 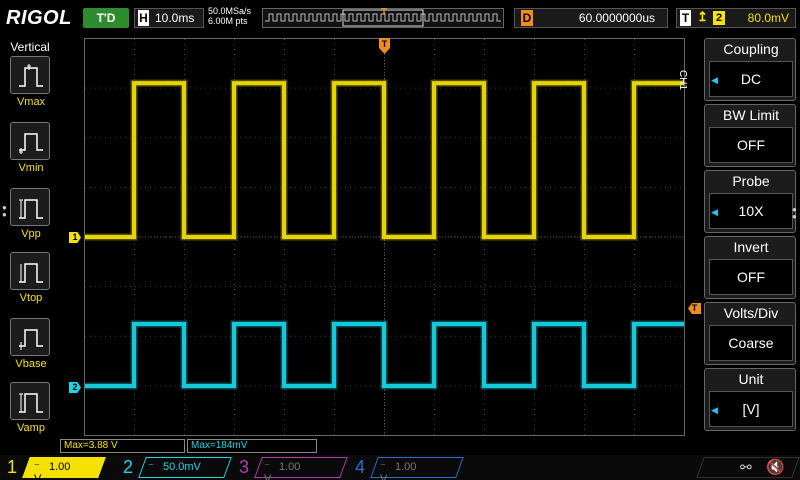 What do you see at coordinates (751, 79) in the screenshot?
I see `coupling-value: DC` at bounding box center [751, 79].